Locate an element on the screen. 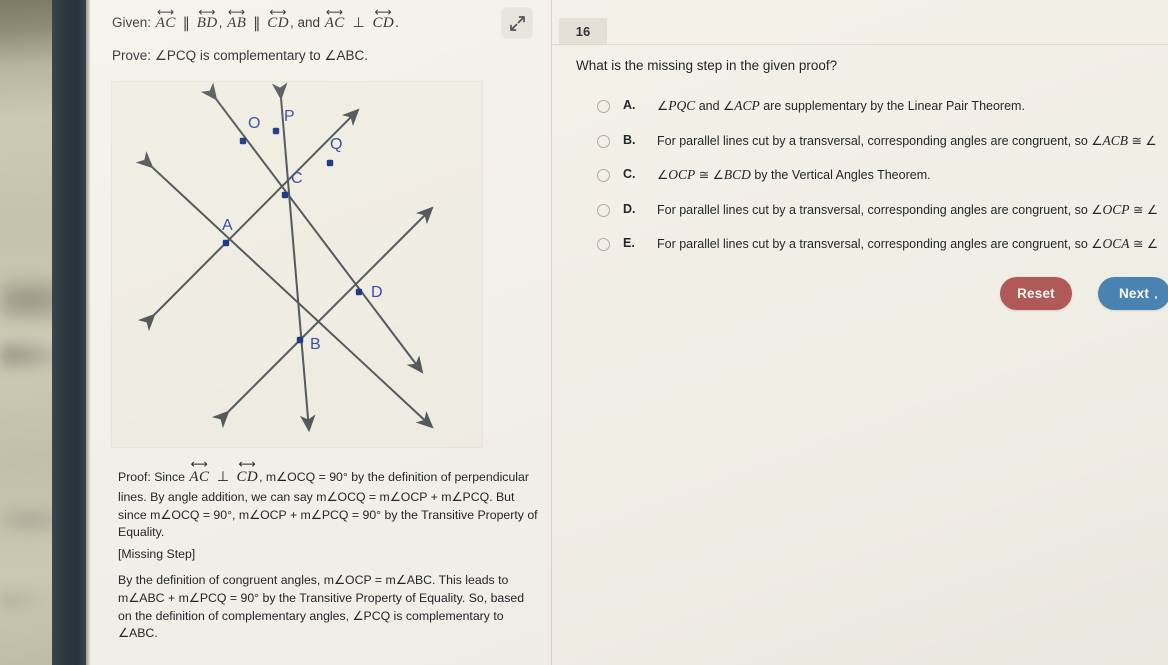 The image size is (1168, 665). figure-point-d is located at coordinates (359, 292).